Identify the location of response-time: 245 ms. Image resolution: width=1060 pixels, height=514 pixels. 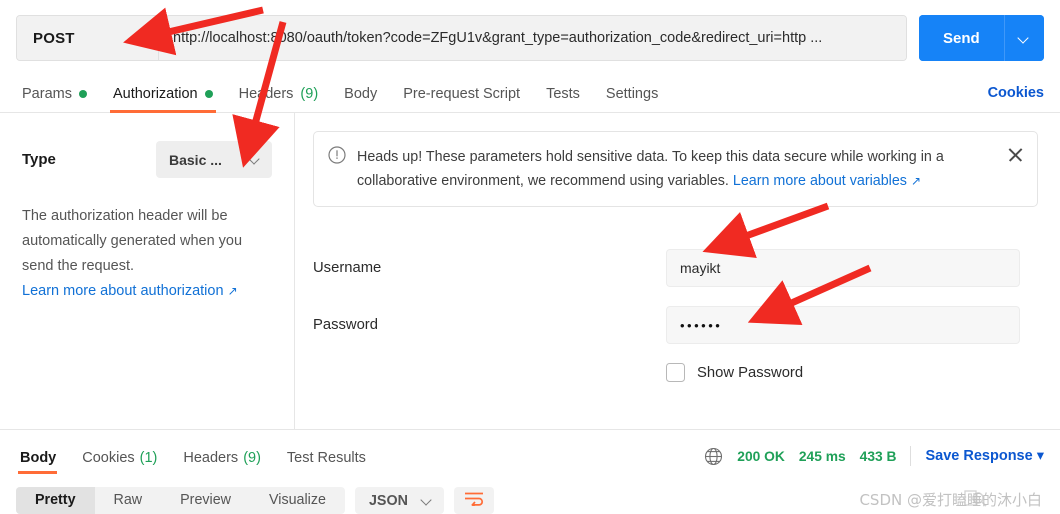
(822, 456).